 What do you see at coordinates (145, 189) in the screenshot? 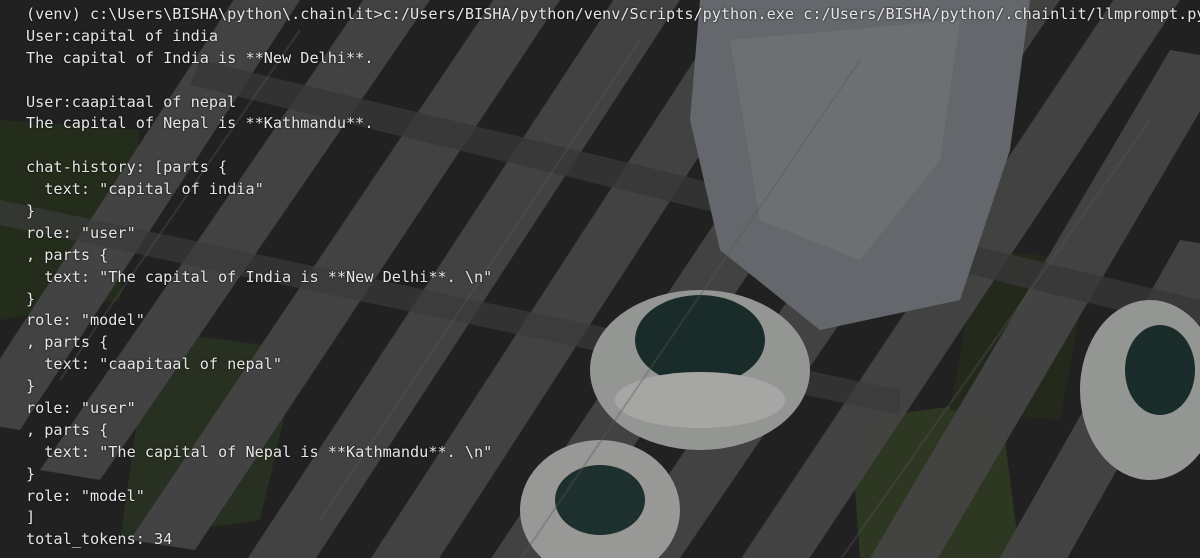
I see `output-line: text: "capital of india"` at bounding box center [145, 189].